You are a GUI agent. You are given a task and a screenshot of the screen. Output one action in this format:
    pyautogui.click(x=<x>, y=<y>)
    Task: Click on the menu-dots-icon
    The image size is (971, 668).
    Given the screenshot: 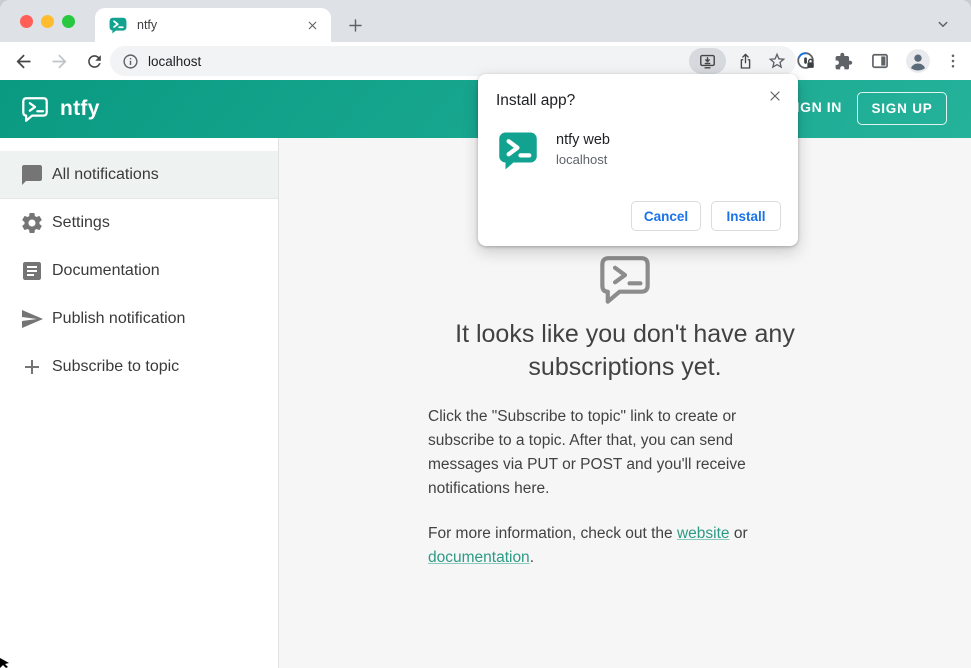 What is the action you would take?
    pyautogui.click(x=953, y=61)
    